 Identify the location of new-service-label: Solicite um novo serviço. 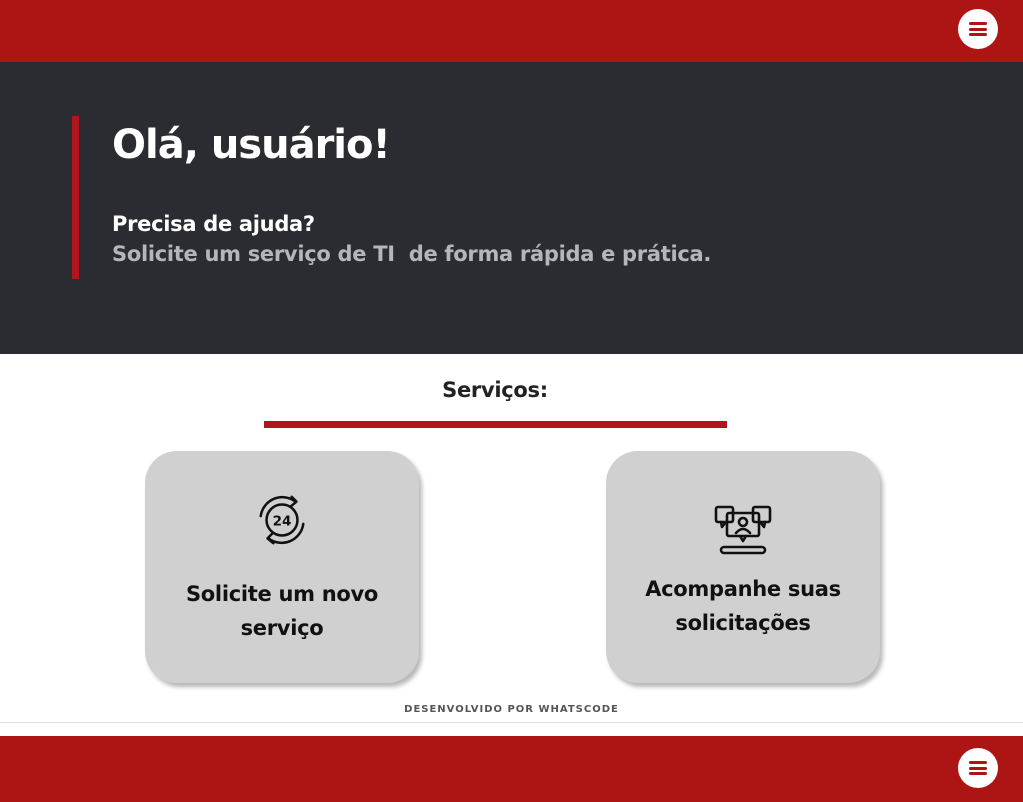
(282, 611).